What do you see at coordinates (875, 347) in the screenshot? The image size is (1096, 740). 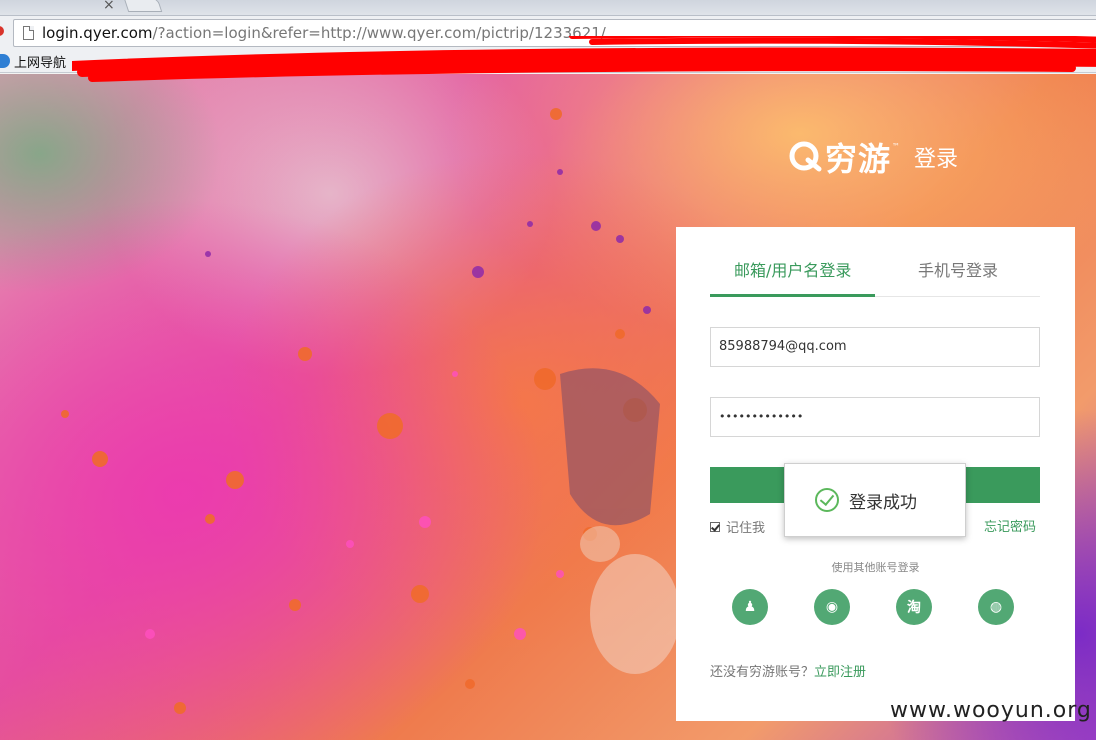 I see `username-input: 85988794@qq.com` at bounding box center [875, 347].